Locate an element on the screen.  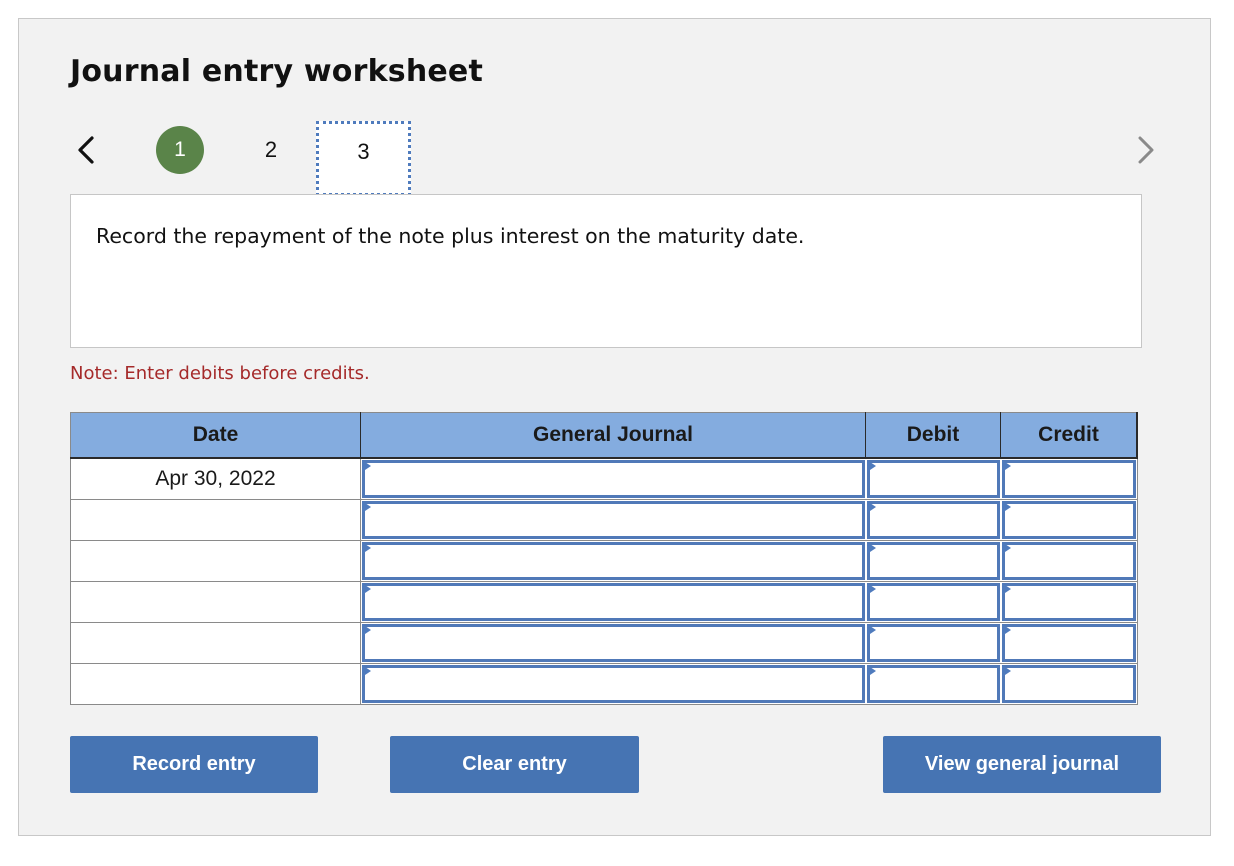
step-1-tab: 1 is located at coordinates (180, 150).